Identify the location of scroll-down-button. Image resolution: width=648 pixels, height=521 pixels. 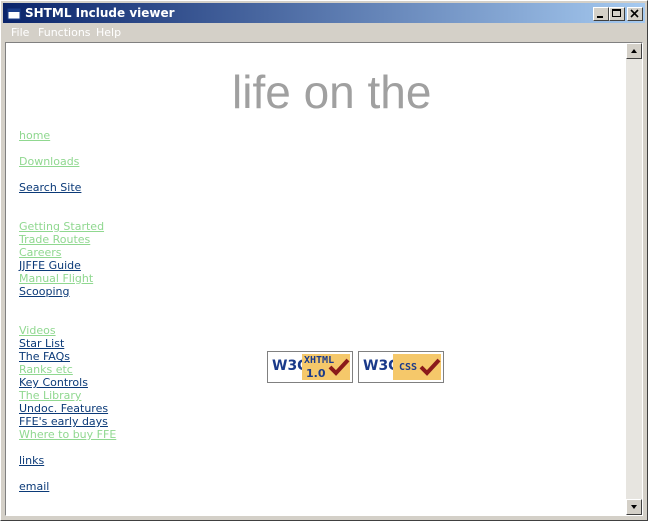
(634, 507).